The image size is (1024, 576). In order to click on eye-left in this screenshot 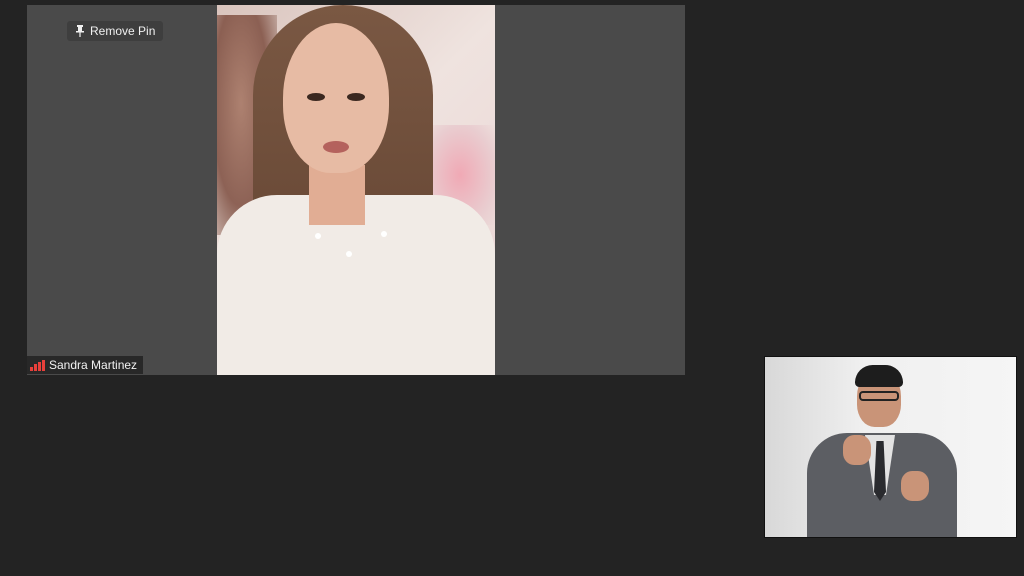, I will do `click(316, 97)`.